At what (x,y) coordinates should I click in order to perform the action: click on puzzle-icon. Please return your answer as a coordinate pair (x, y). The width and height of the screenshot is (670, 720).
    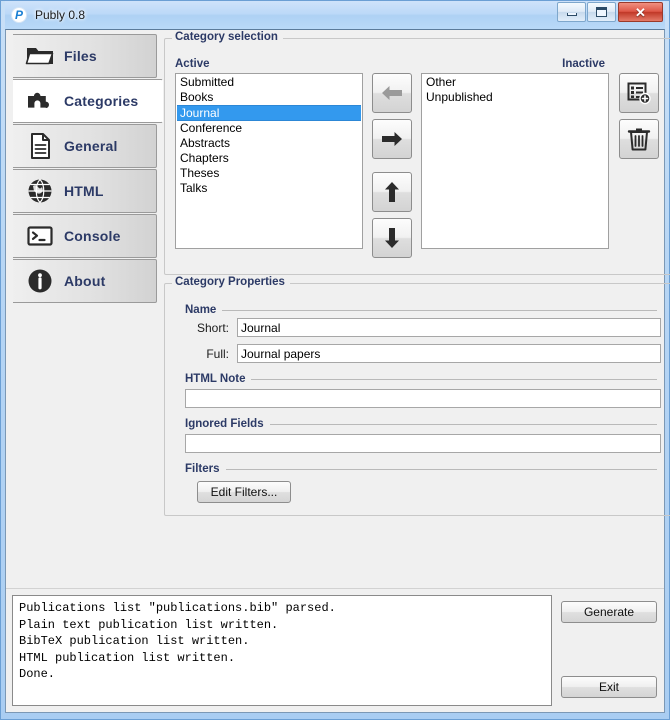
    Looking at the image, I should click on (40, 101).